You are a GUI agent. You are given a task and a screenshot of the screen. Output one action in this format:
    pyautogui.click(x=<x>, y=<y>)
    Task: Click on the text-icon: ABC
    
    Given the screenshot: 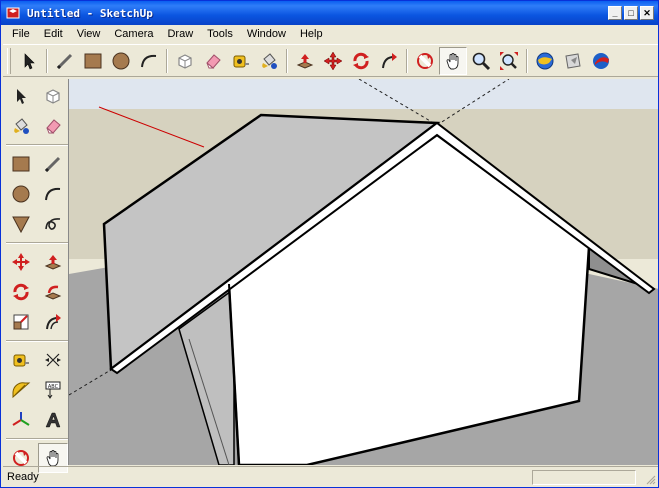 What is the action you would take?
    pyautogui.click(x=53, y=390)
    